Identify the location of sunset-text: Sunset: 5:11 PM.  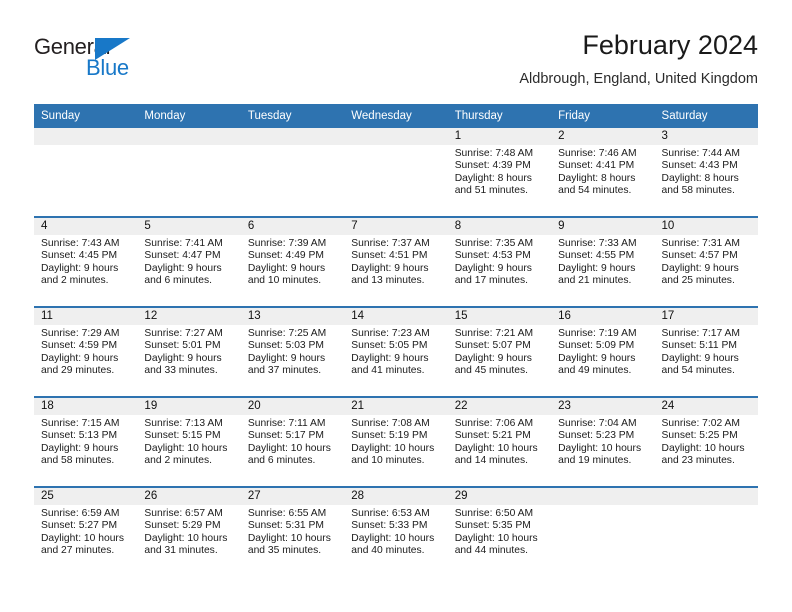
(699, 346).